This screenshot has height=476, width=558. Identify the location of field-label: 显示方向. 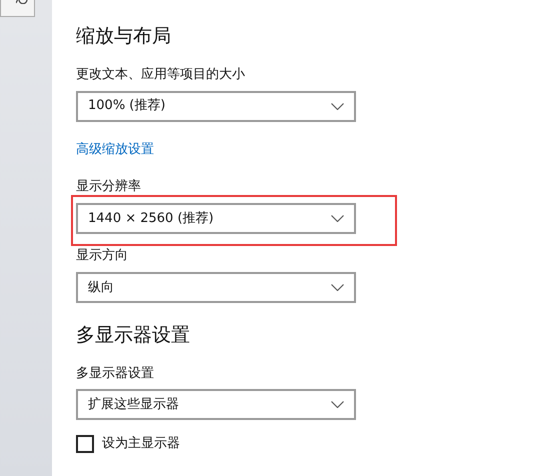
(102, 256).